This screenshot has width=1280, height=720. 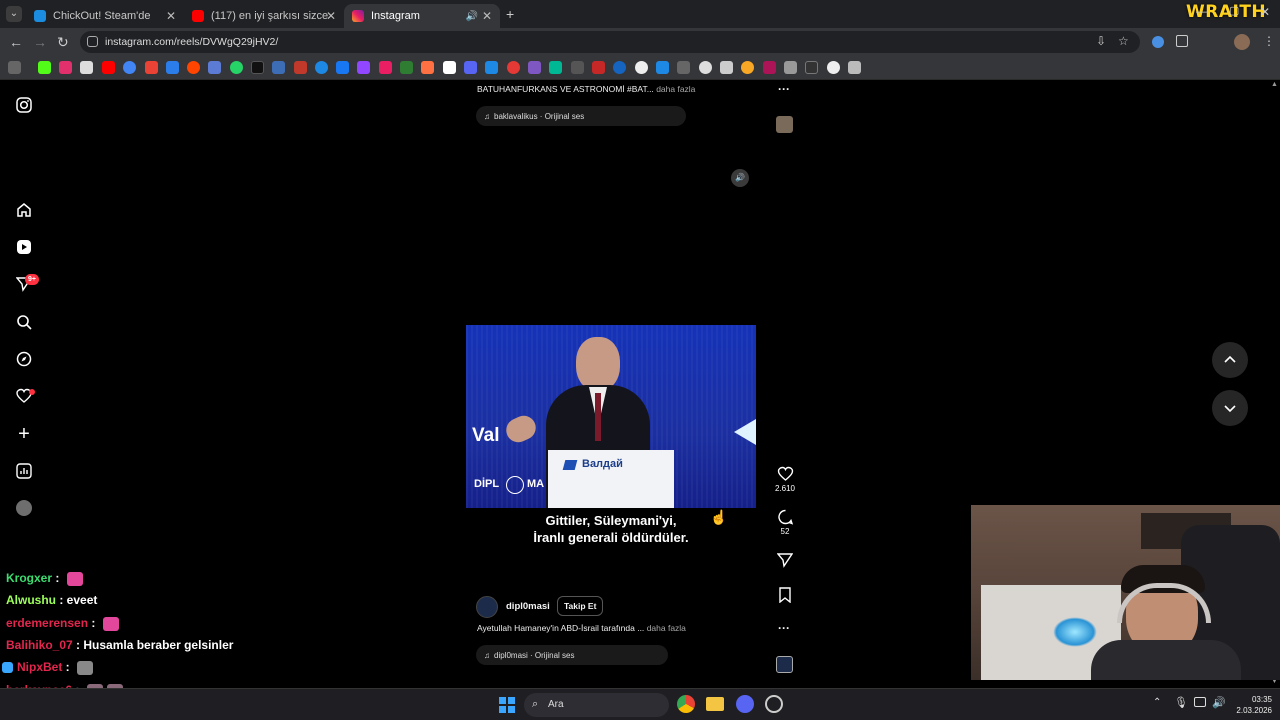 What do you see at coordinates (1219, 702) in the screenshot?
I see `volume-icon: 🔊` at bounding box center [1219, 702].